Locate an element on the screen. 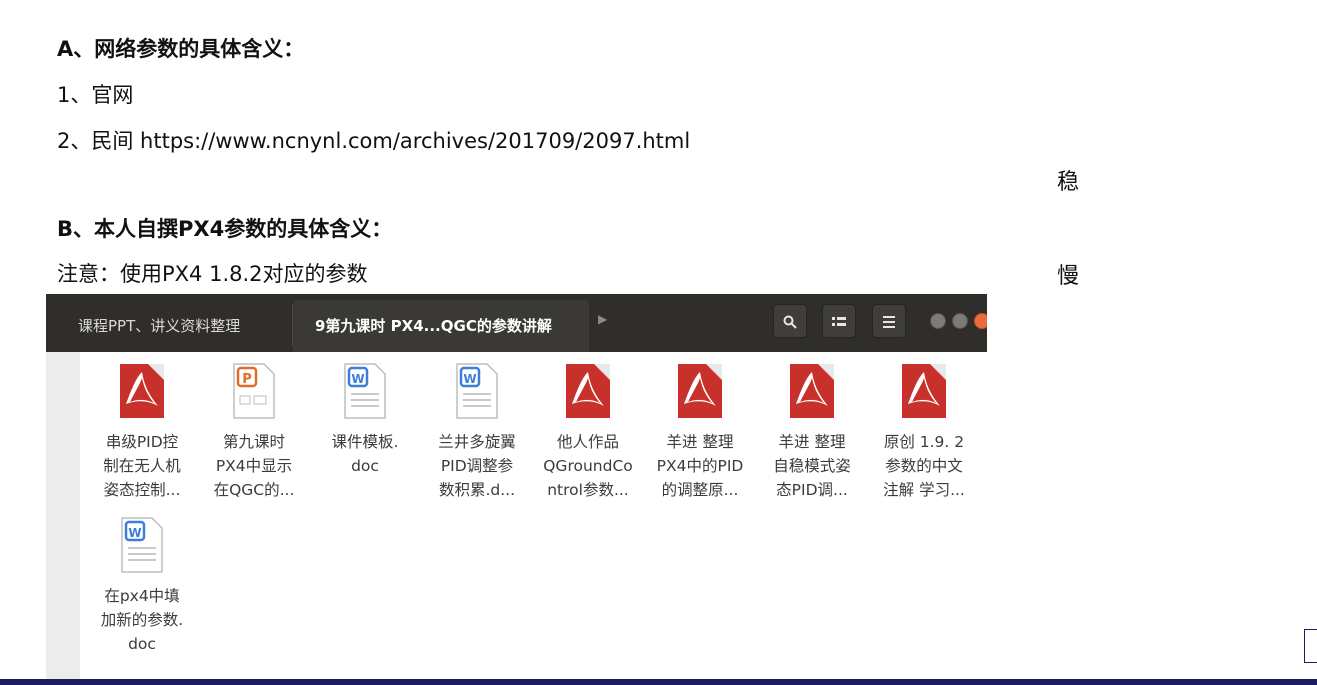 The width and height of the screenshot is (1317, 685). tab-course-materials: 课程PPT、讲义资料整理 is located at coordinates (174, 326).